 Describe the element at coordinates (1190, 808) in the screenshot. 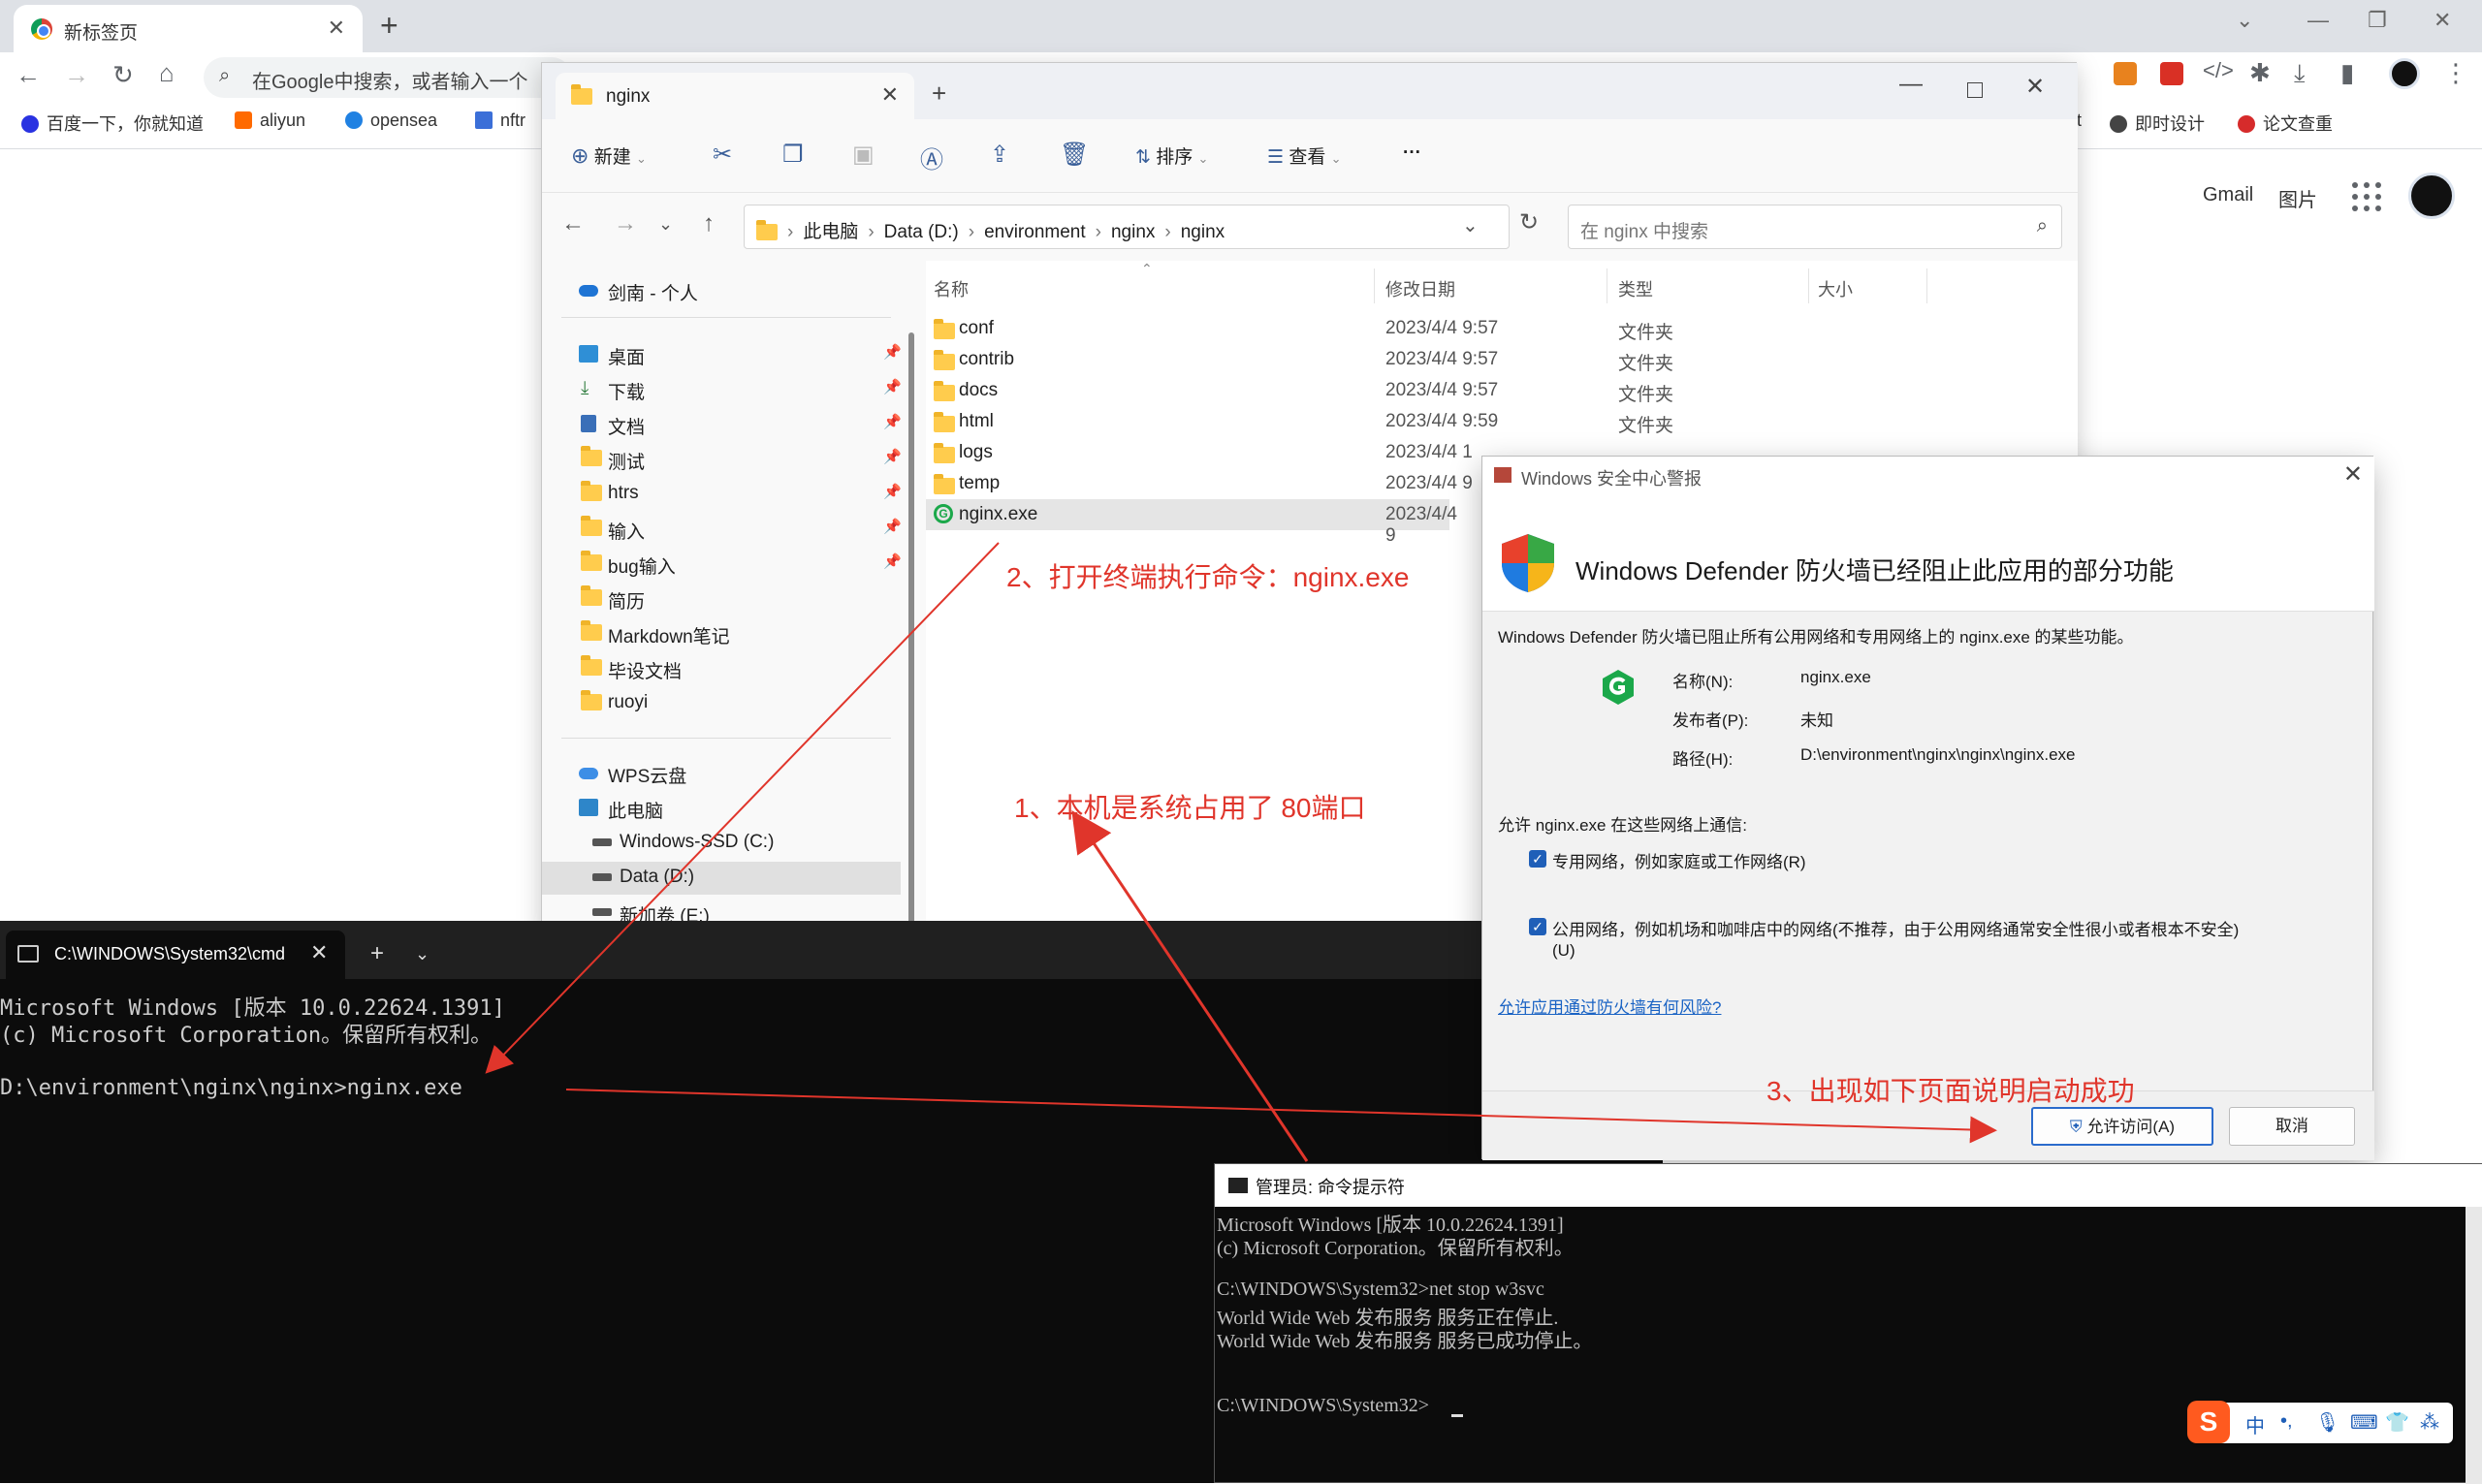

I see `annotation-step-1: 1、本机是系统占用了 80端口` at that location.